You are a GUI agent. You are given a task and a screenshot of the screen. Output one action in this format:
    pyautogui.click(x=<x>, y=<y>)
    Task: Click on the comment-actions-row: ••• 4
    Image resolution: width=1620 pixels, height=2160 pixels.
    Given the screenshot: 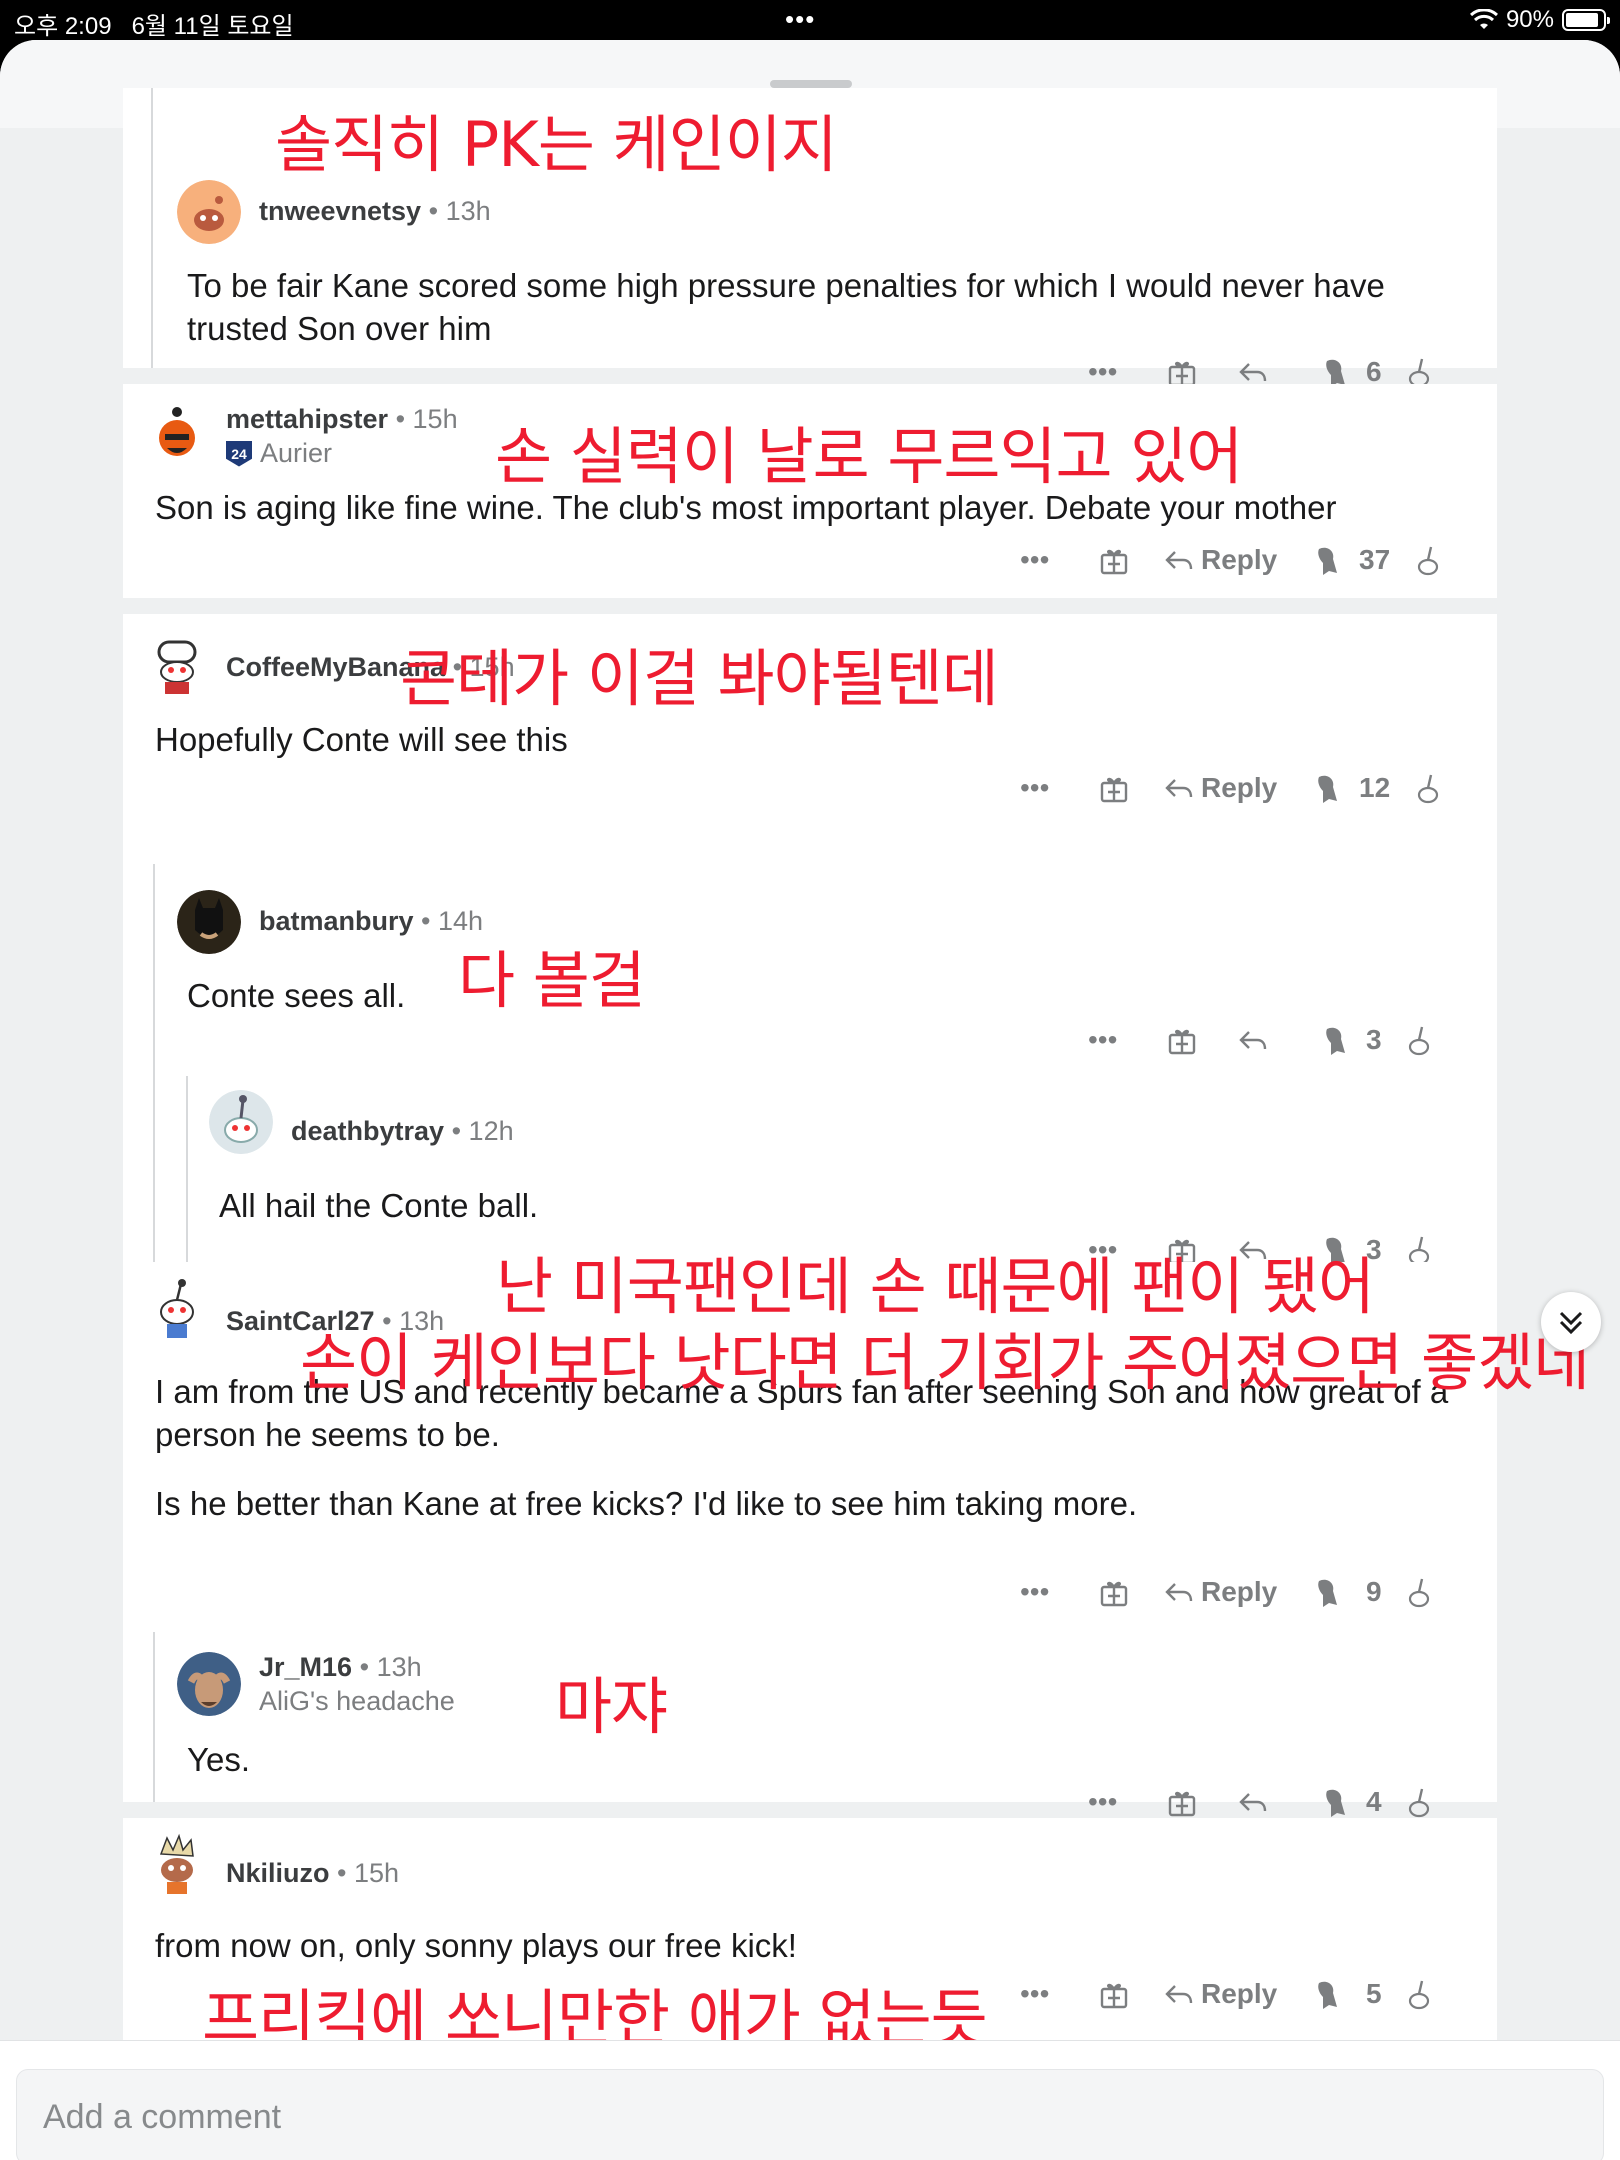 What is the action you would take?
    pyautogui.click(x=810, y=1800)
    